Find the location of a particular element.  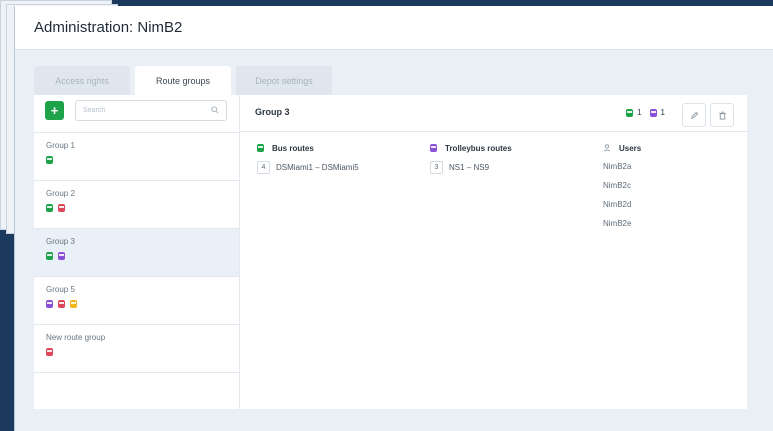

users-list: NimB2a NimB2c NimB2d NimB2e is located at coordinates (622, 195).